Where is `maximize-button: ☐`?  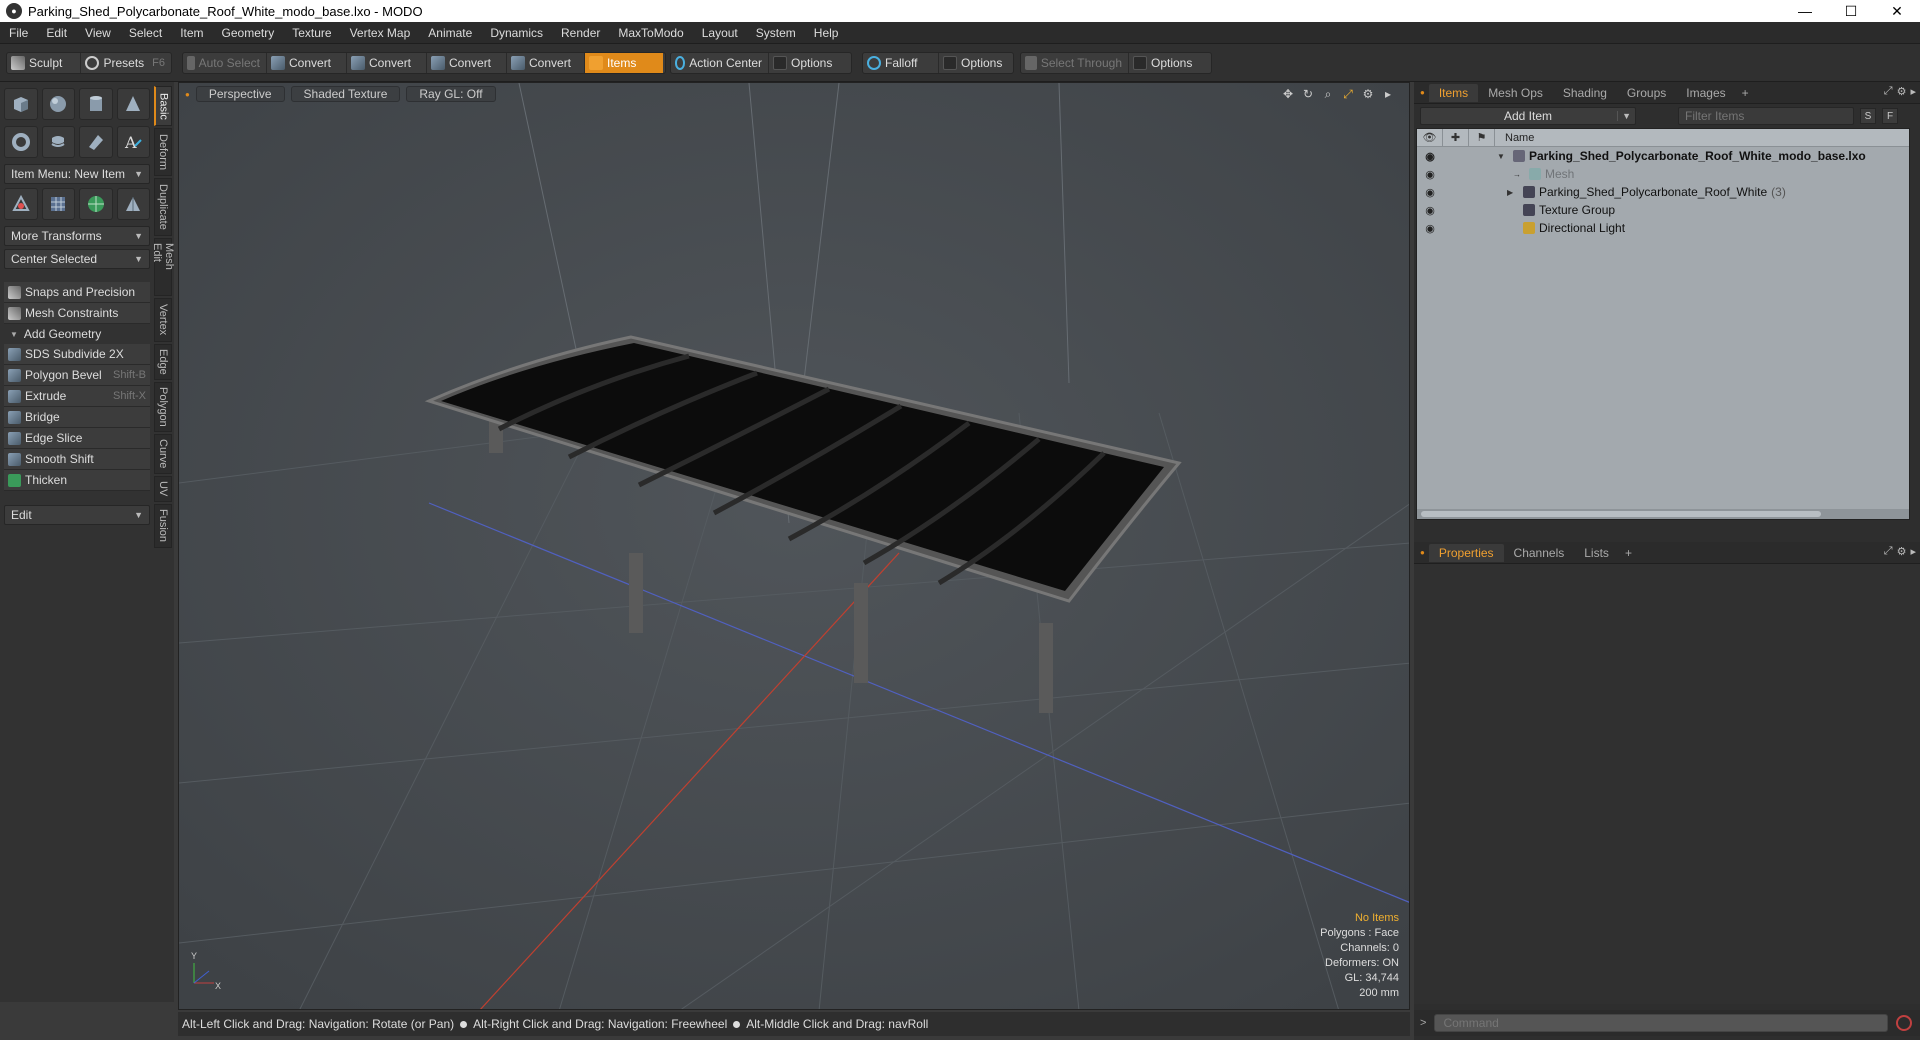
maximize-button: ☐ is located at coordinates (1851, 11).